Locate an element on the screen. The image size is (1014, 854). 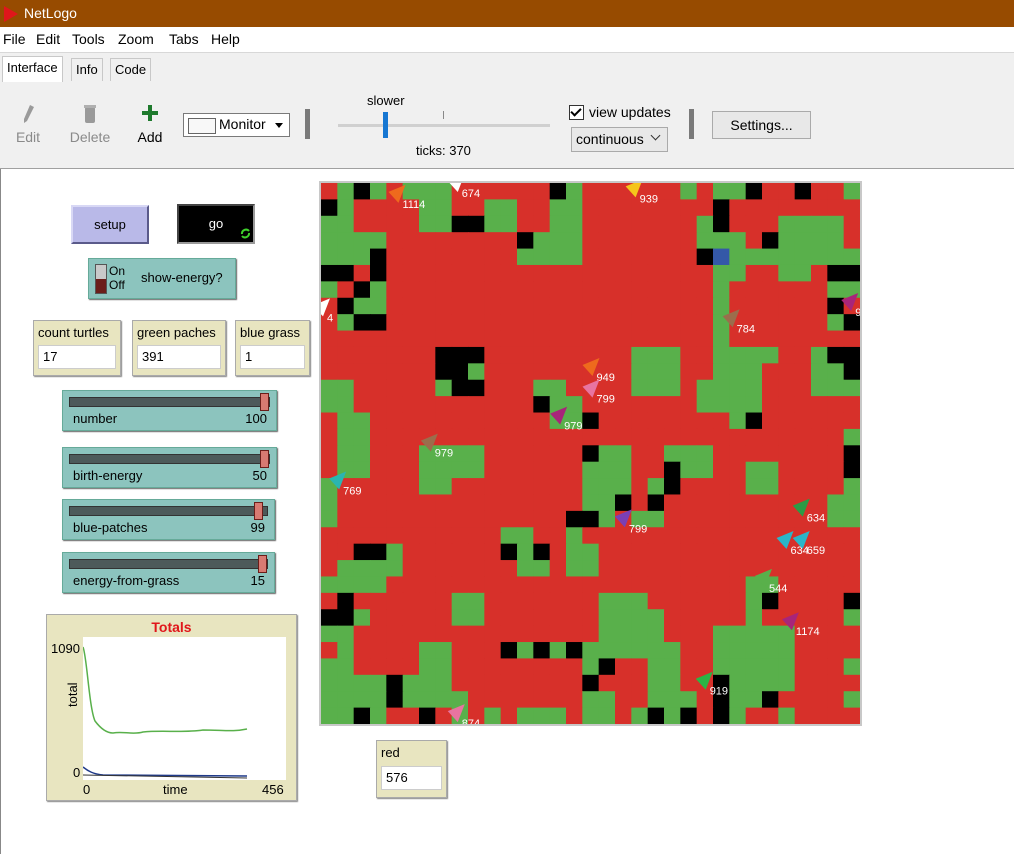
go-button: go is located at coordinates (216, 224).